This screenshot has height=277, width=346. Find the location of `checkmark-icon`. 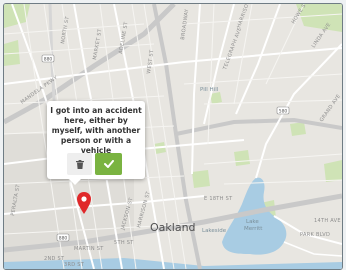

checkmark-icon is located at coordinates (108, 164).